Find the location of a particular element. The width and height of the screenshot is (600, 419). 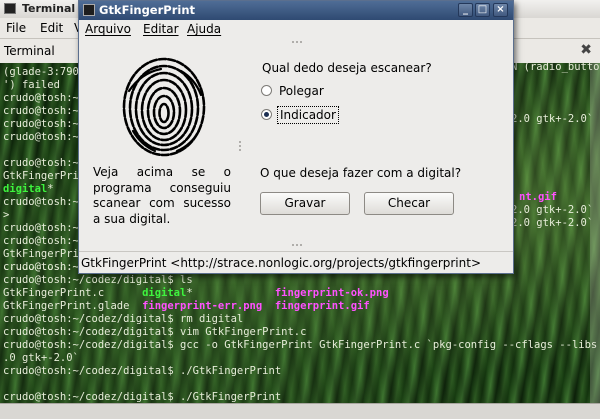

radio-indicador-label: Indicador is located at coordinates (308, 115).